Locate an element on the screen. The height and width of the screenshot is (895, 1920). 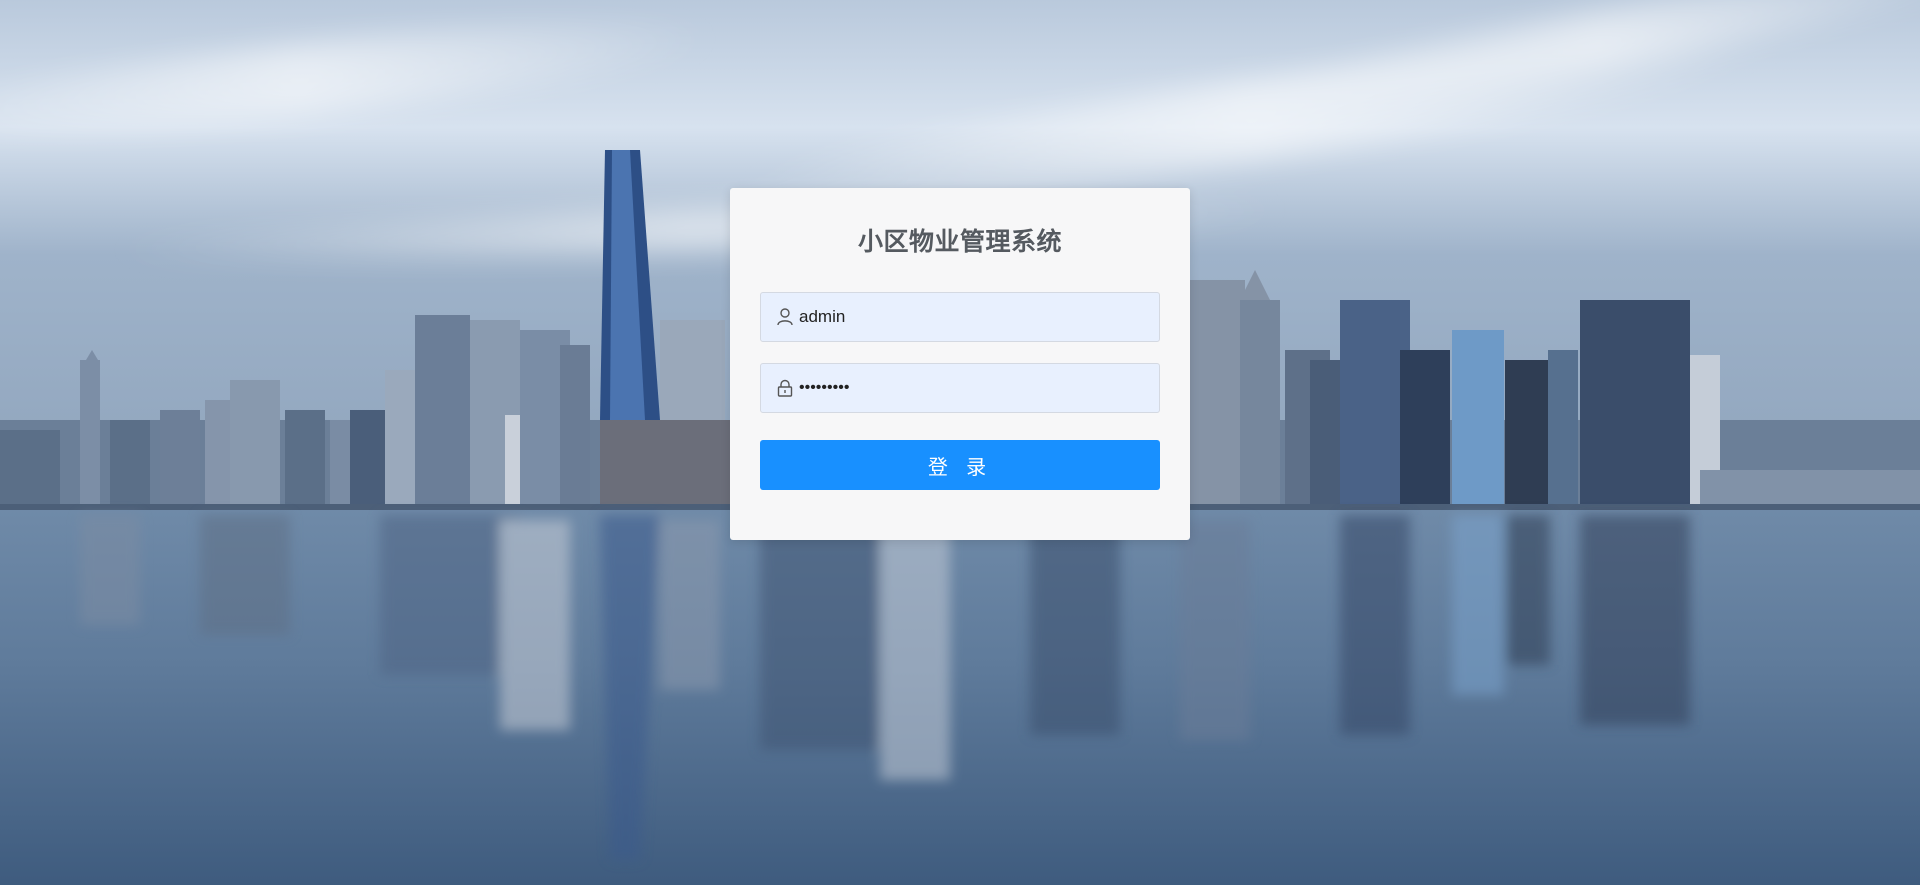
login-button: 登 录 is located at coordinates (960, 465).